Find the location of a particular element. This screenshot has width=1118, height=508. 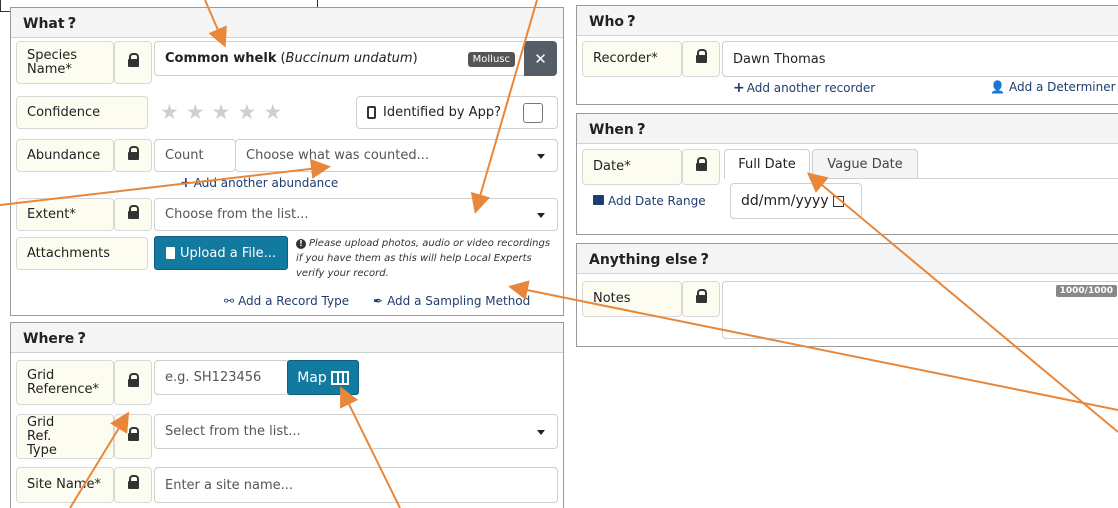

map-icon is located at coordinates (339, 377).